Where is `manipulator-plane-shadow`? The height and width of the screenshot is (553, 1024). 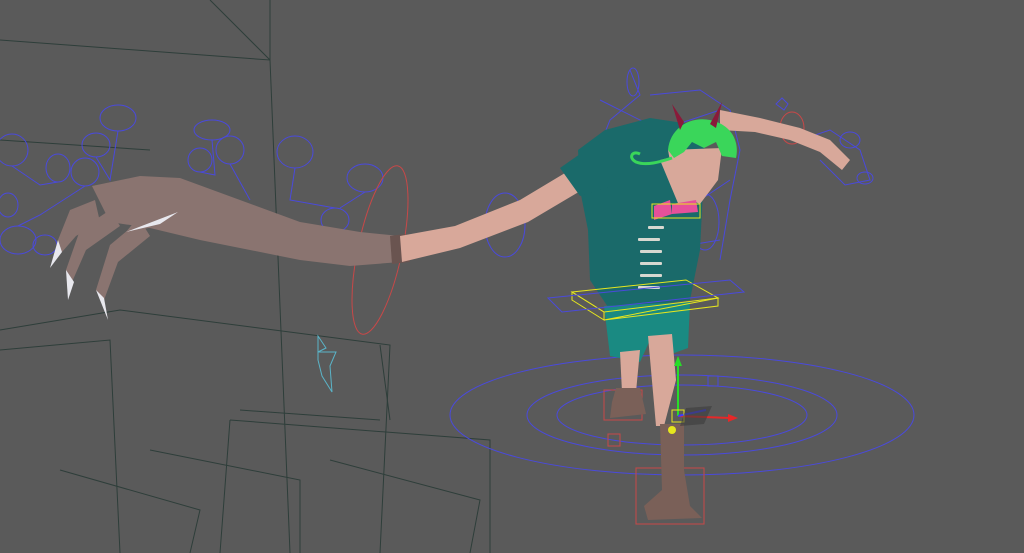 manipulator-plane-shadow is located at coordinates (696, 416).